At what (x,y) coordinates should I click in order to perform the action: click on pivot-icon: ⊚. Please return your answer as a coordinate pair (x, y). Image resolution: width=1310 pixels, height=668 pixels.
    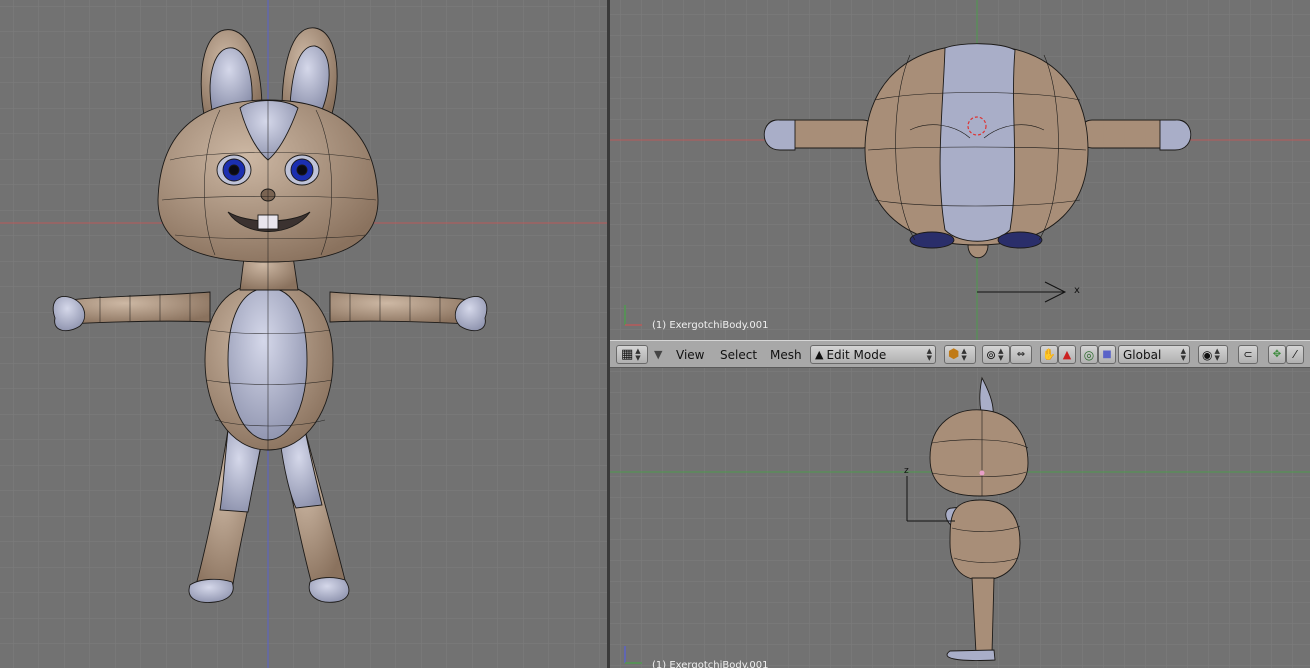
    Looking at the image, I should click on (991, 354).